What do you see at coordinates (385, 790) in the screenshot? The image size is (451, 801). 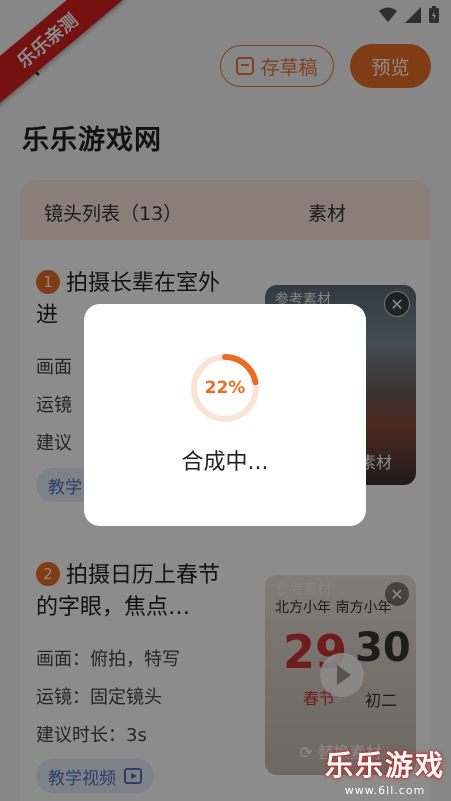 I see `watermark-url: www.6ll.com` at bounding box center [385, 790].